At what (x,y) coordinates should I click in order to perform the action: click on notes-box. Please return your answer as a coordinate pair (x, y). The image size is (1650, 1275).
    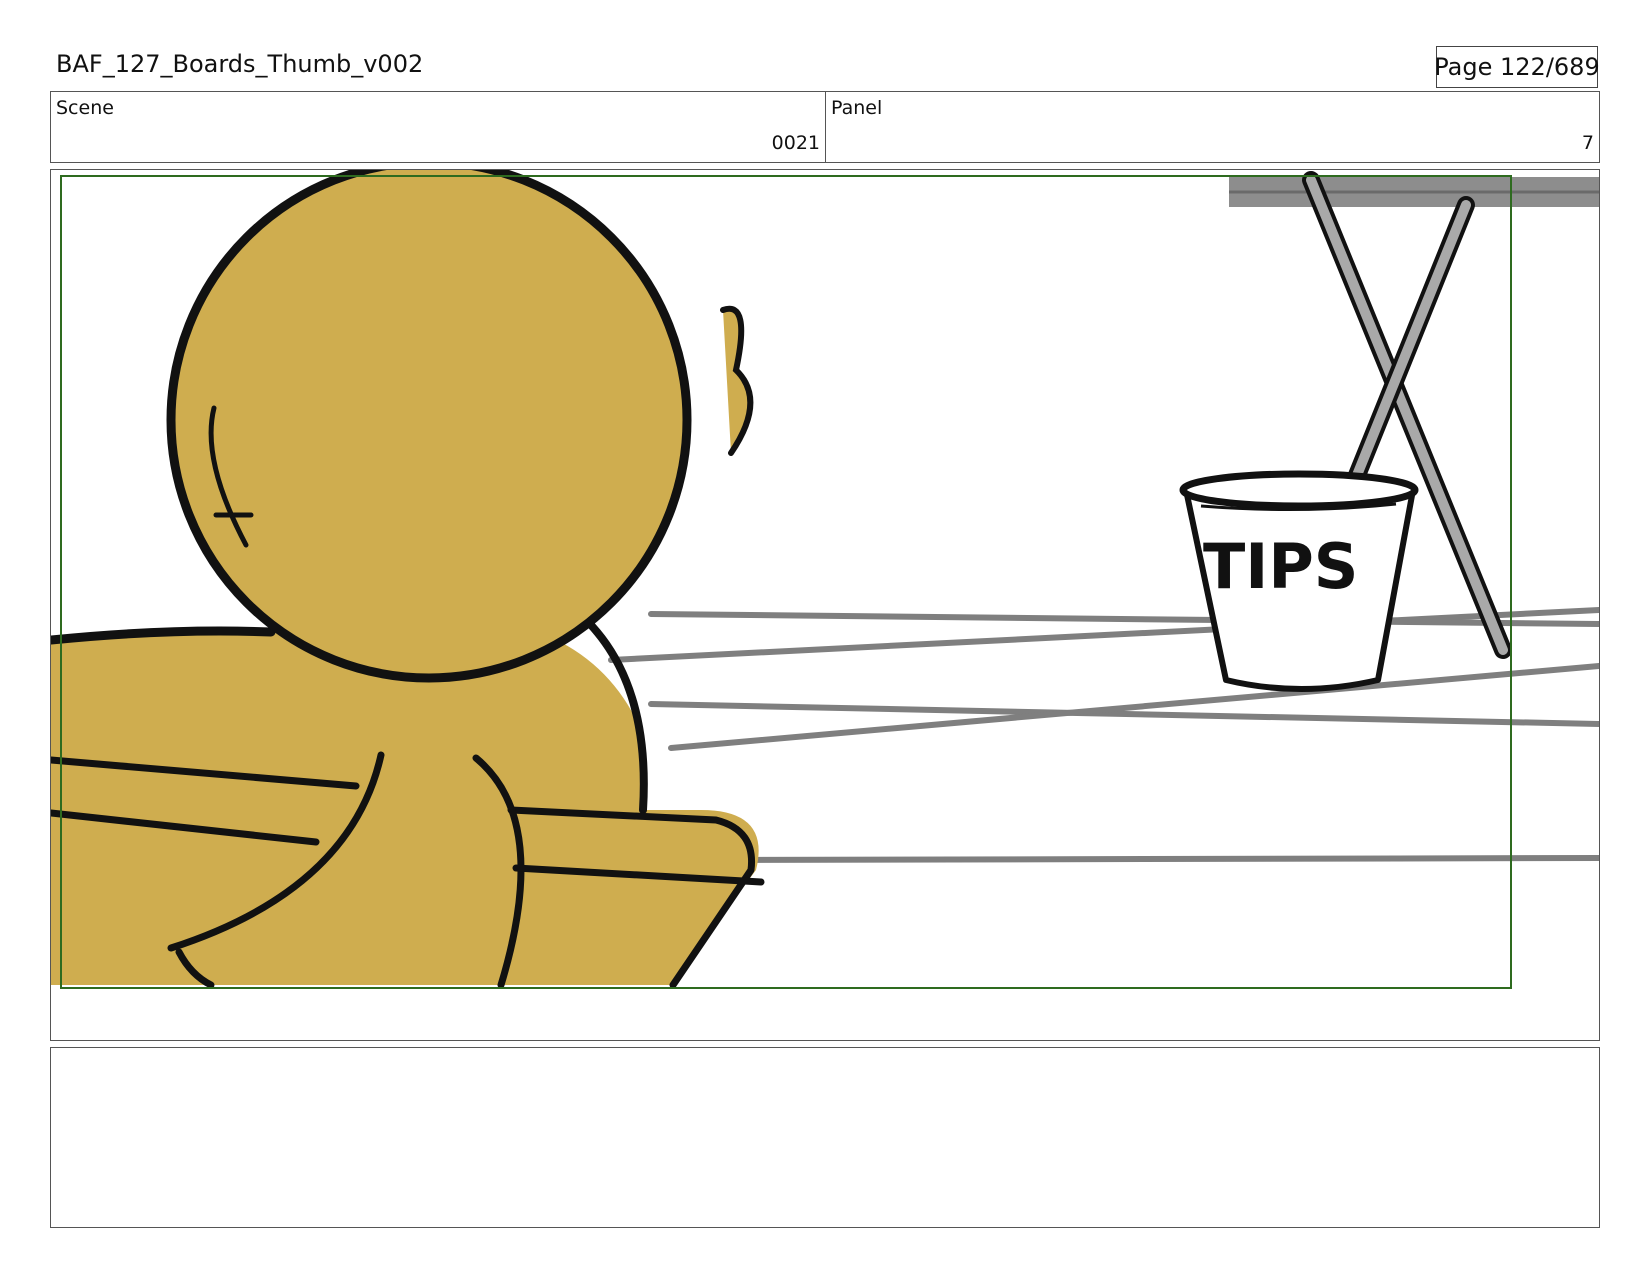
    Looking at the image, I should click on (825, 1137).